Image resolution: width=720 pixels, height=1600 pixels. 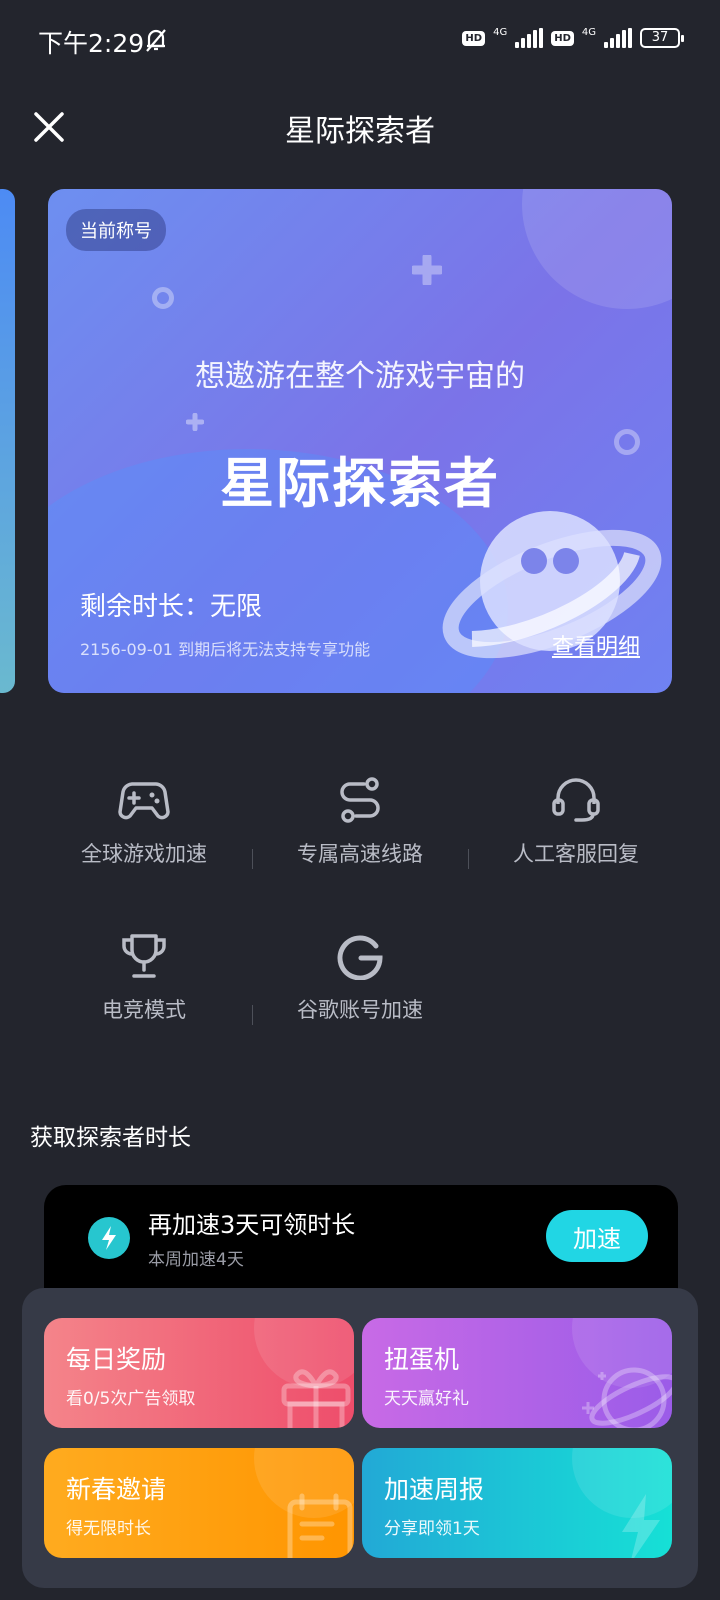 What do you see at coordinates (596, 645) in the screenshot?
I see `view-details-link: 查看明细` at bounding box center [596, 645].